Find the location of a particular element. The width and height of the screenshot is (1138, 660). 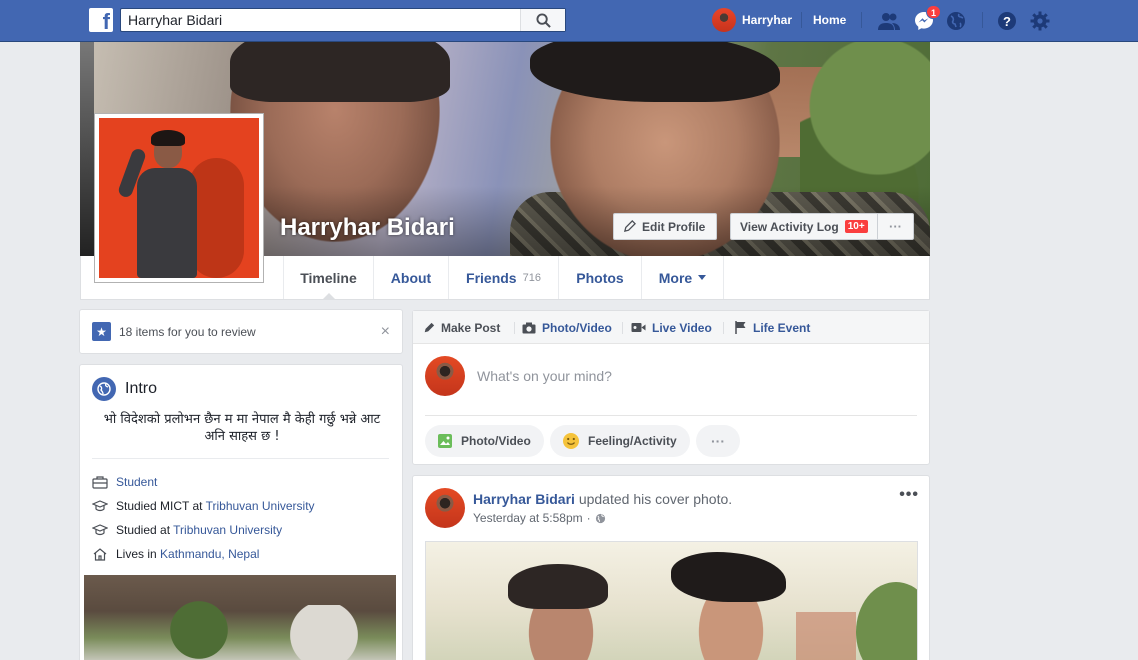

user-avatar is located at coordinates (724, 20).